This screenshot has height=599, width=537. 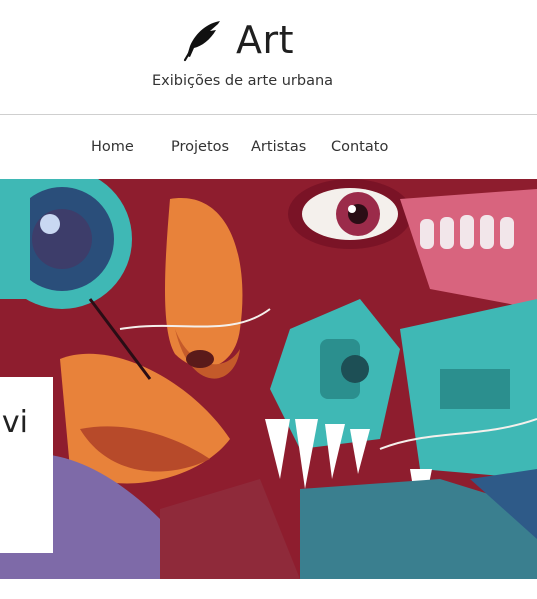 What do you see at coordinates (26, 465) in the screenshot?
I see `hero-caption-card: vi` at bounding box center [26, 465].